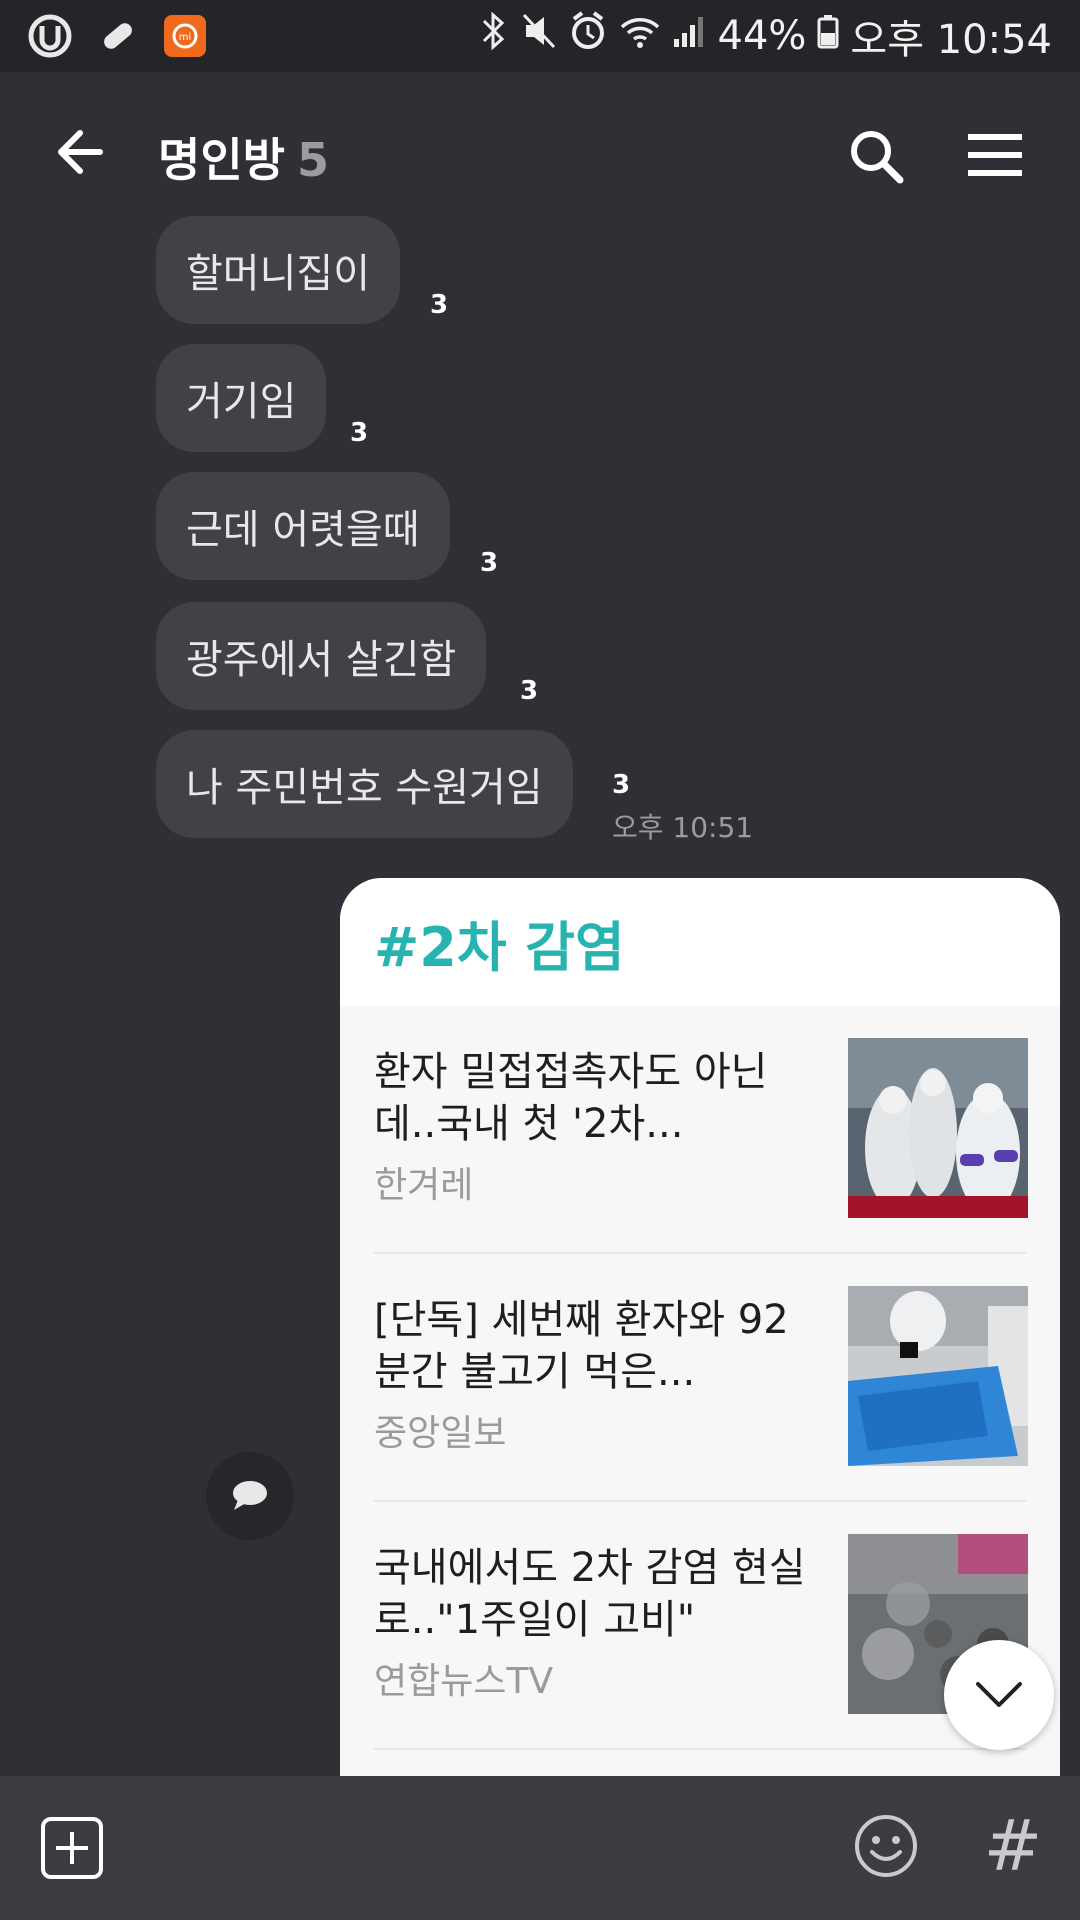  I want to click on status-bar: mi 44% 오후 10:54, so click(540, 36).